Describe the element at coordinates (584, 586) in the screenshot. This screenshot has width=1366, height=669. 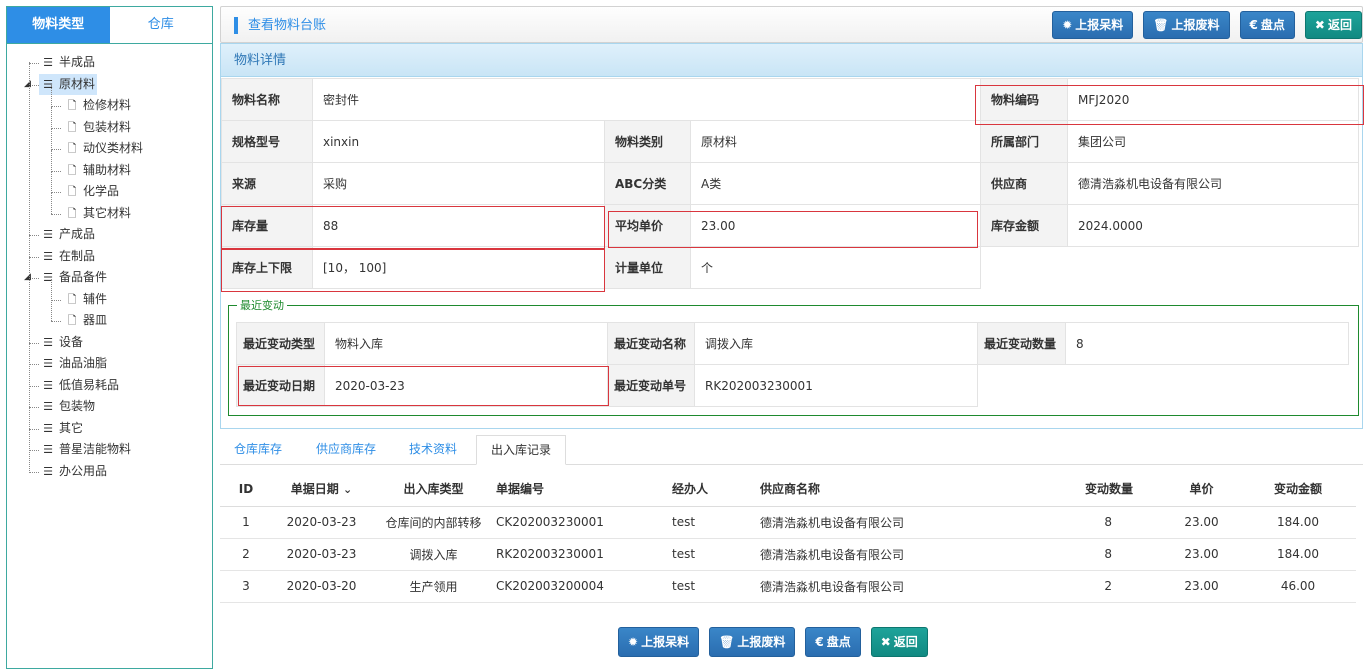
I see `table-cell: CK202003200004` at that location.